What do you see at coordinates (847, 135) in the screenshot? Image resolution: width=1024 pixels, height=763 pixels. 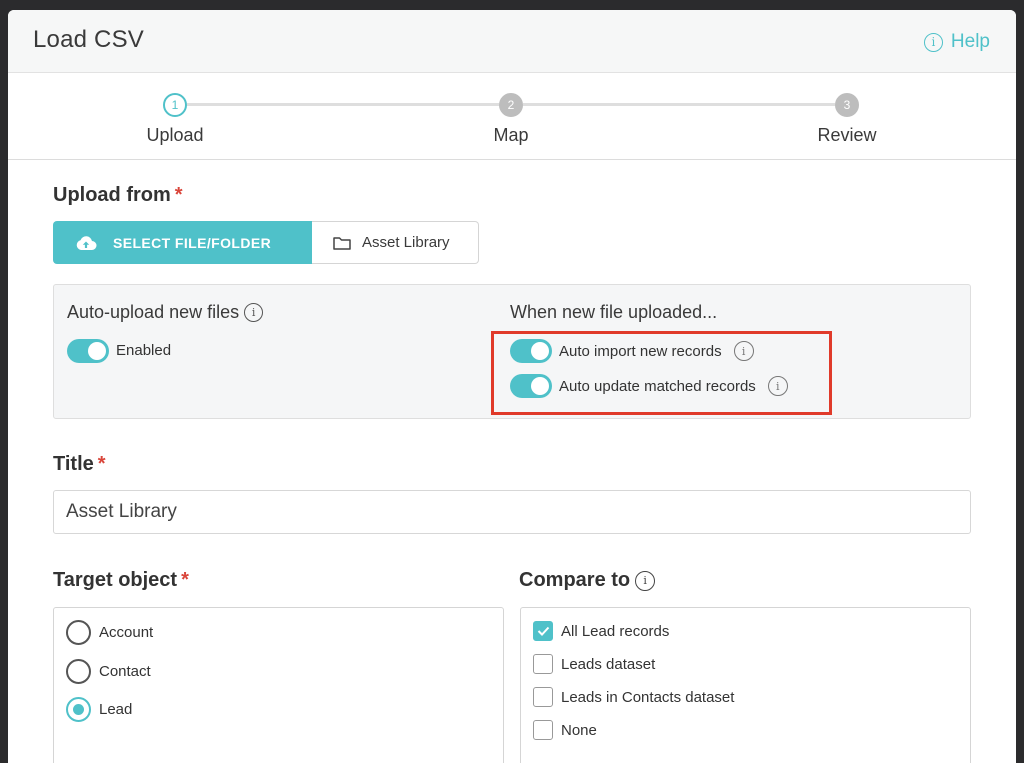 I see `step-3-label: Review` at bounding box center [847, 135].